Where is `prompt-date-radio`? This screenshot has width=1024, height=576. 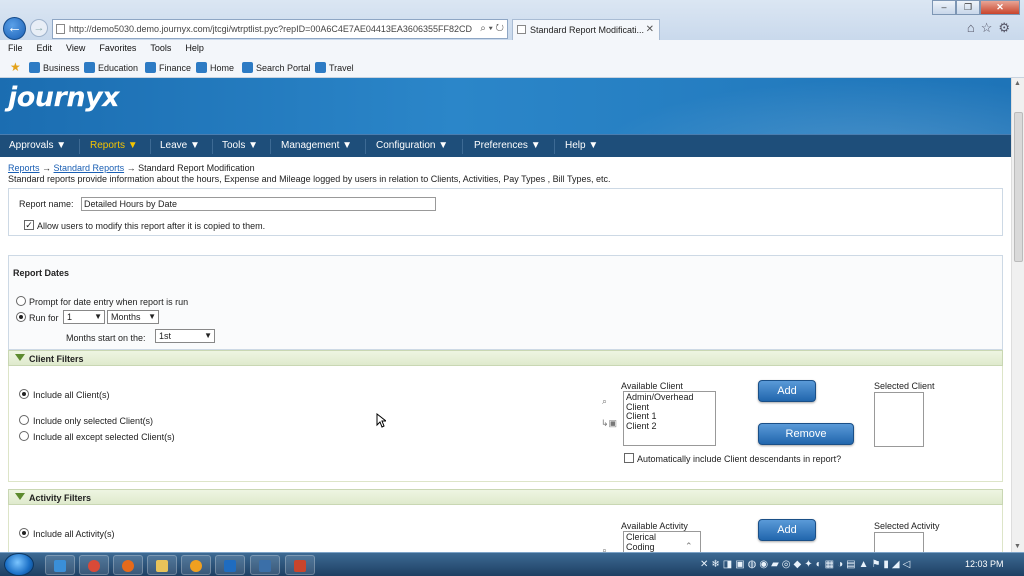 prompt-date-radio is located at coordinates (21, 301).